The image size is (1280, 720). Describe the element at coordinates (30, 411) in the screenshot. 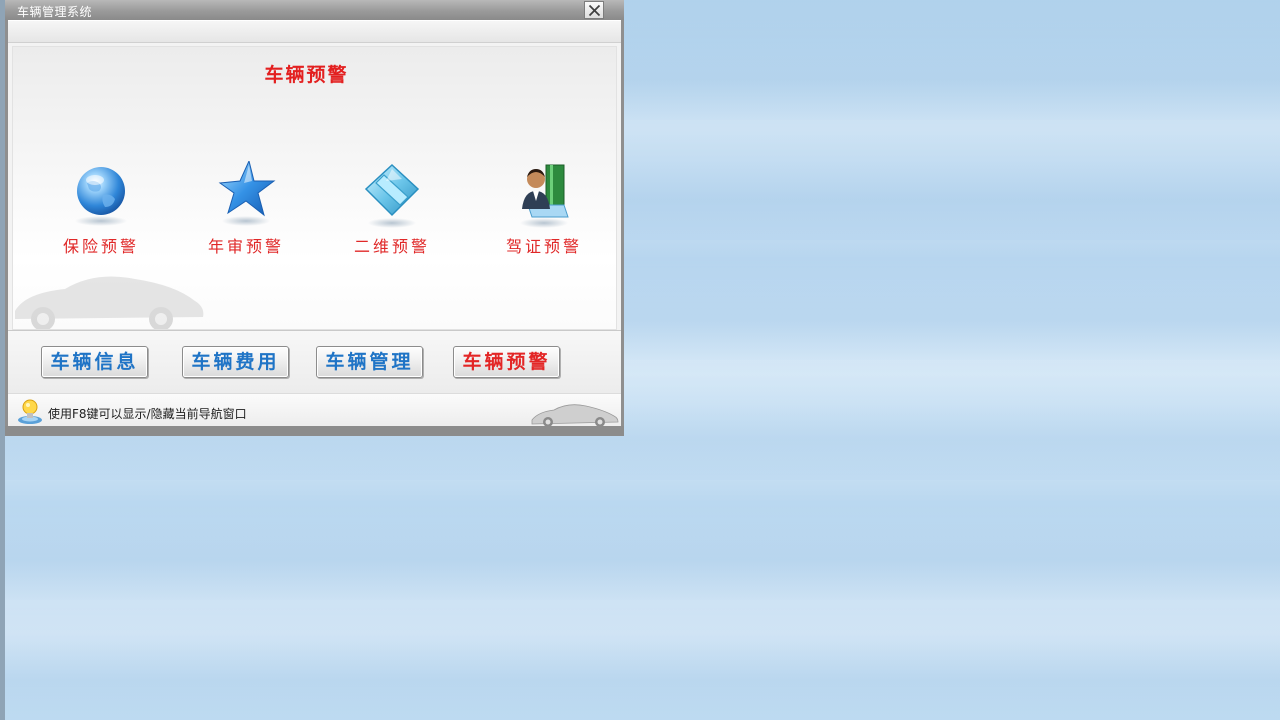

I see `lightbulb-icon` at that location.